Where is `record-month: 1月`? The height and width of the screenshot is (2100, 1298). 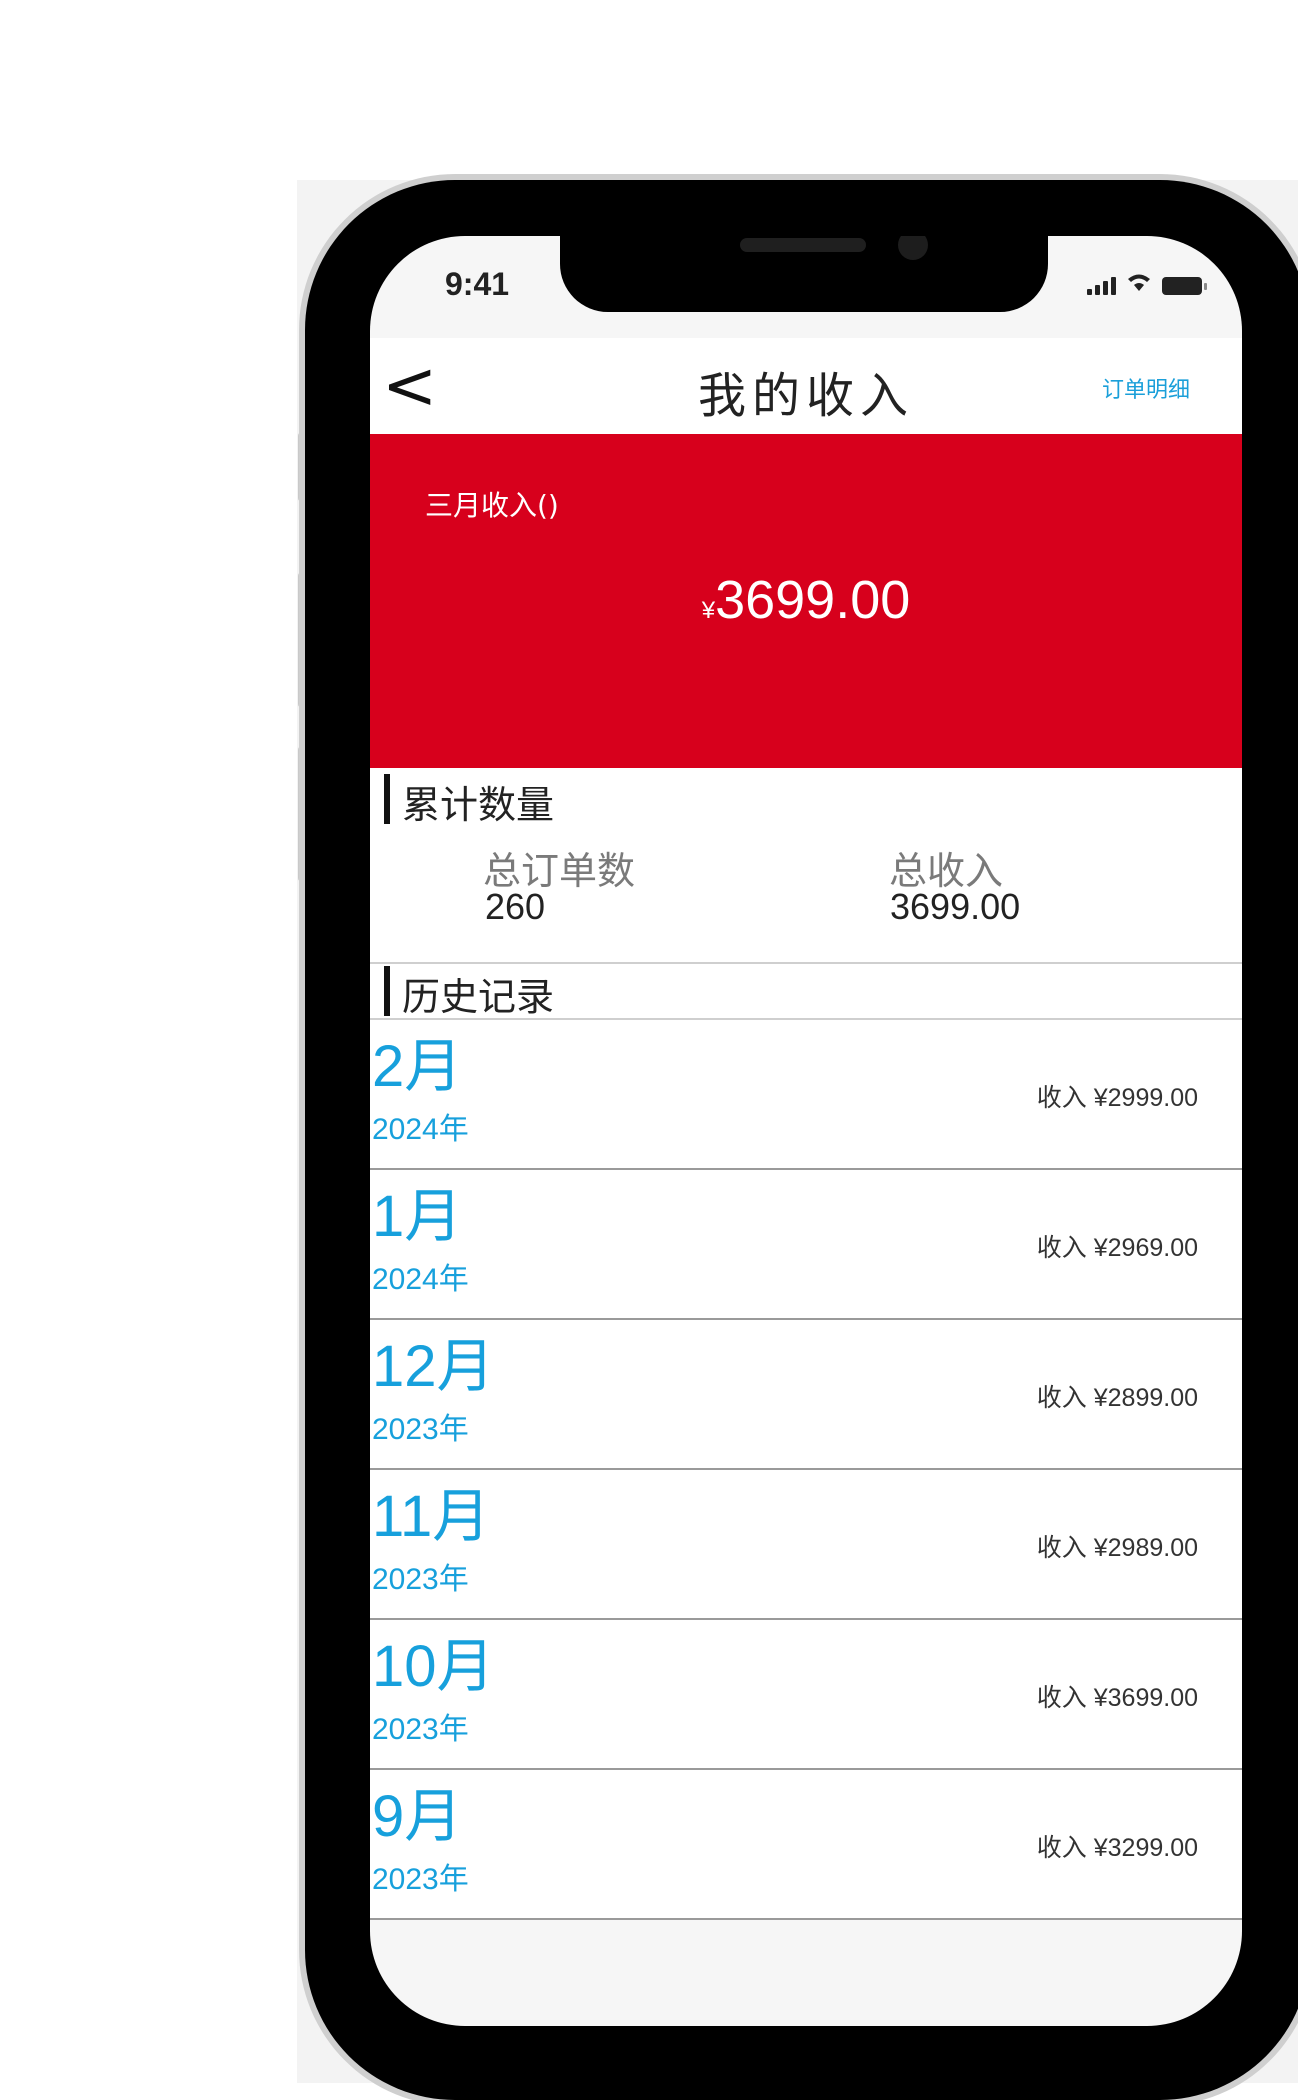
record-month: 1月 is located at coordinates (417, 1216).